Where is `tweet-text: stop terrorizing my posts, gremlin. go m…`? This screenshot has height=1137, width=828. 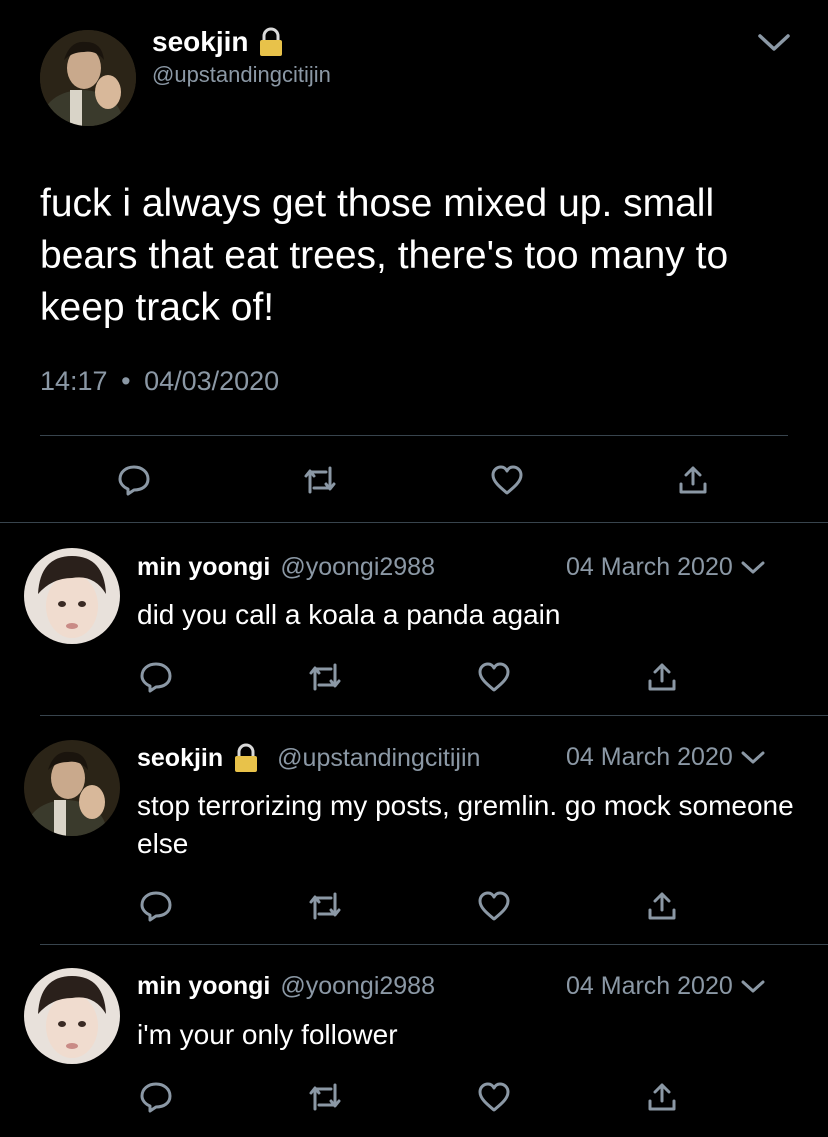
tweet-text: stop terrorizing my posts, gremlin. go m… is located at coordinates (465, 824).